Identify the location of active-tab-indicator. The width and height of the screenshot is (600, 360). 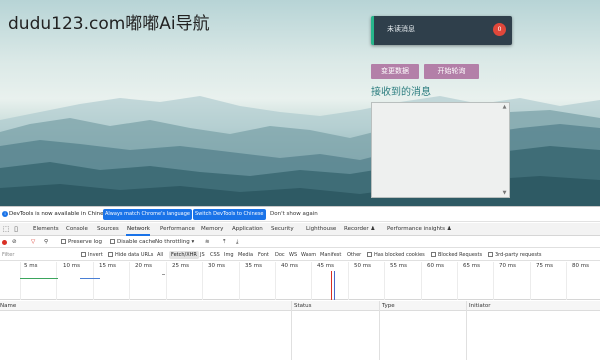
(138, 235).